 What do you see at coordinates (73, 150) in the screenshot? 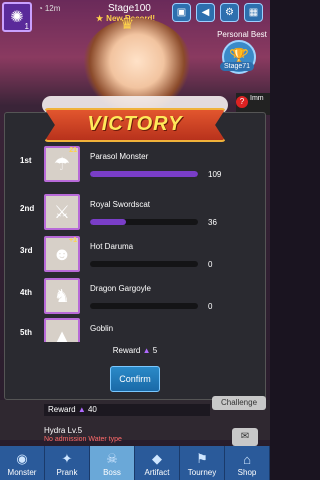
I see `monster-level: 21` at bounding box center [73, 150].